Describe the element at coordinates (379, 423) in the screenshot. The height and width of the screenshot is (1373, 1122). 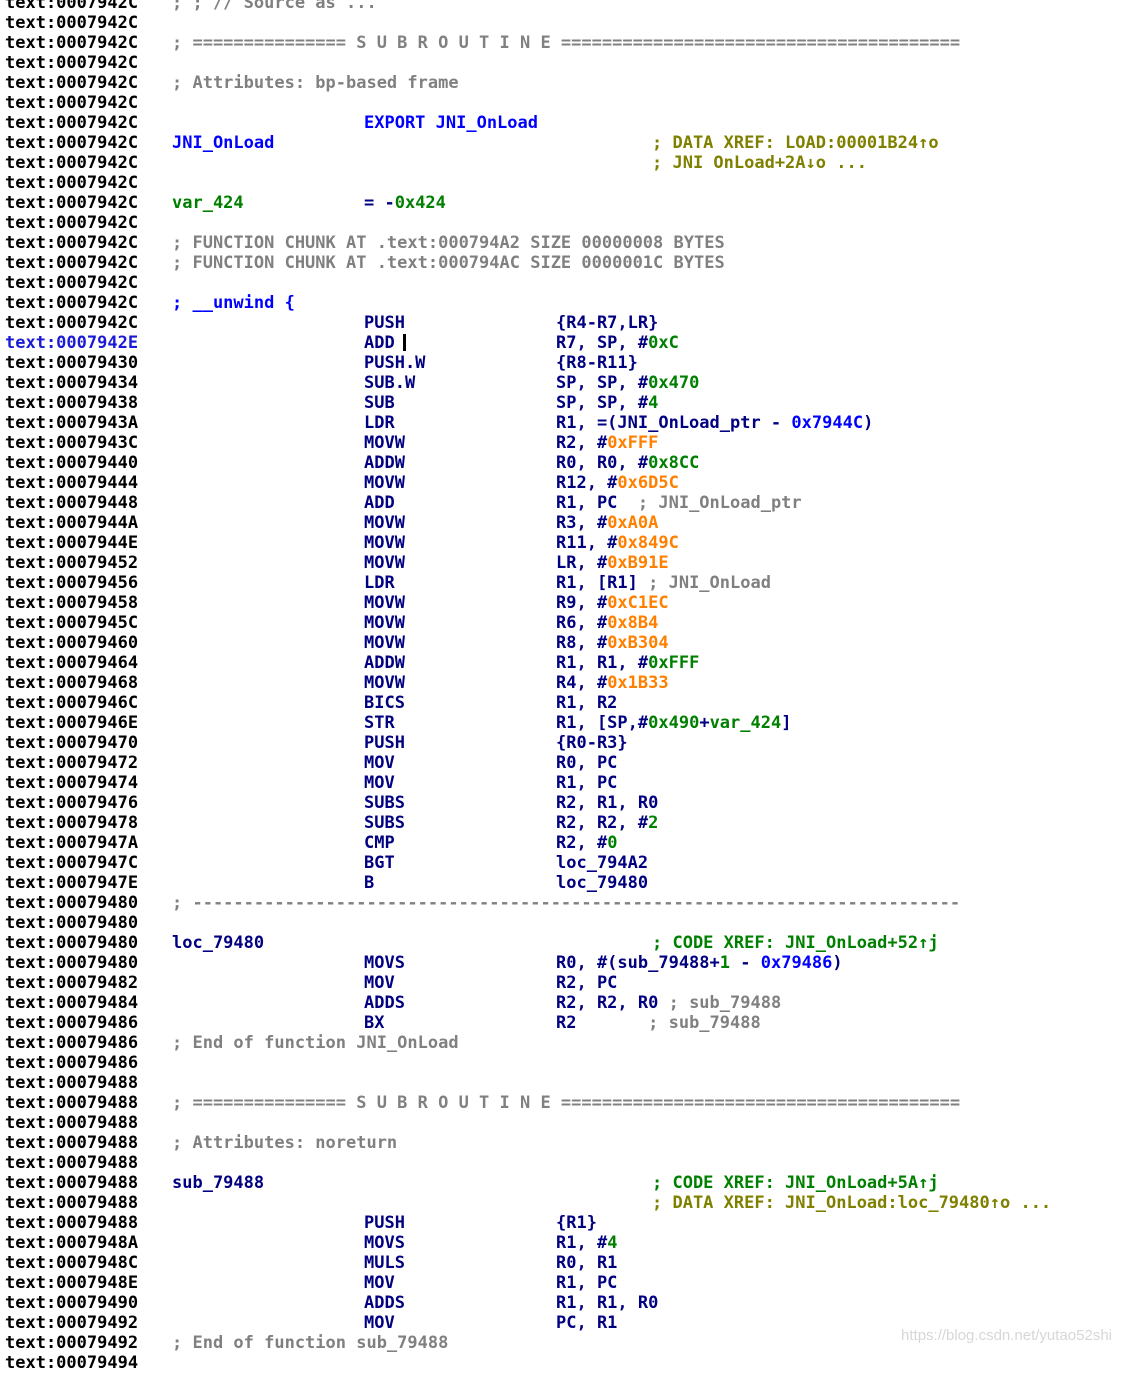
I see `line-mnemonic: LDR` at that location.